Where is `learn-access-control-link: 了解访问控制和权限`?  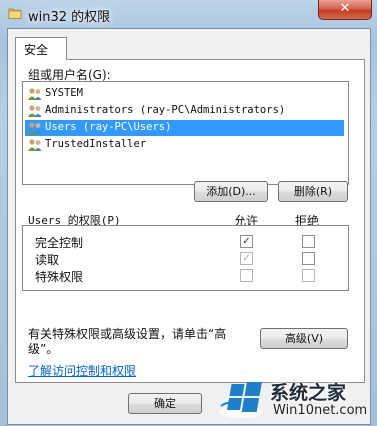 learn-access-control-link: 了解访问控制和权限 is located at coordinates (82, 370).